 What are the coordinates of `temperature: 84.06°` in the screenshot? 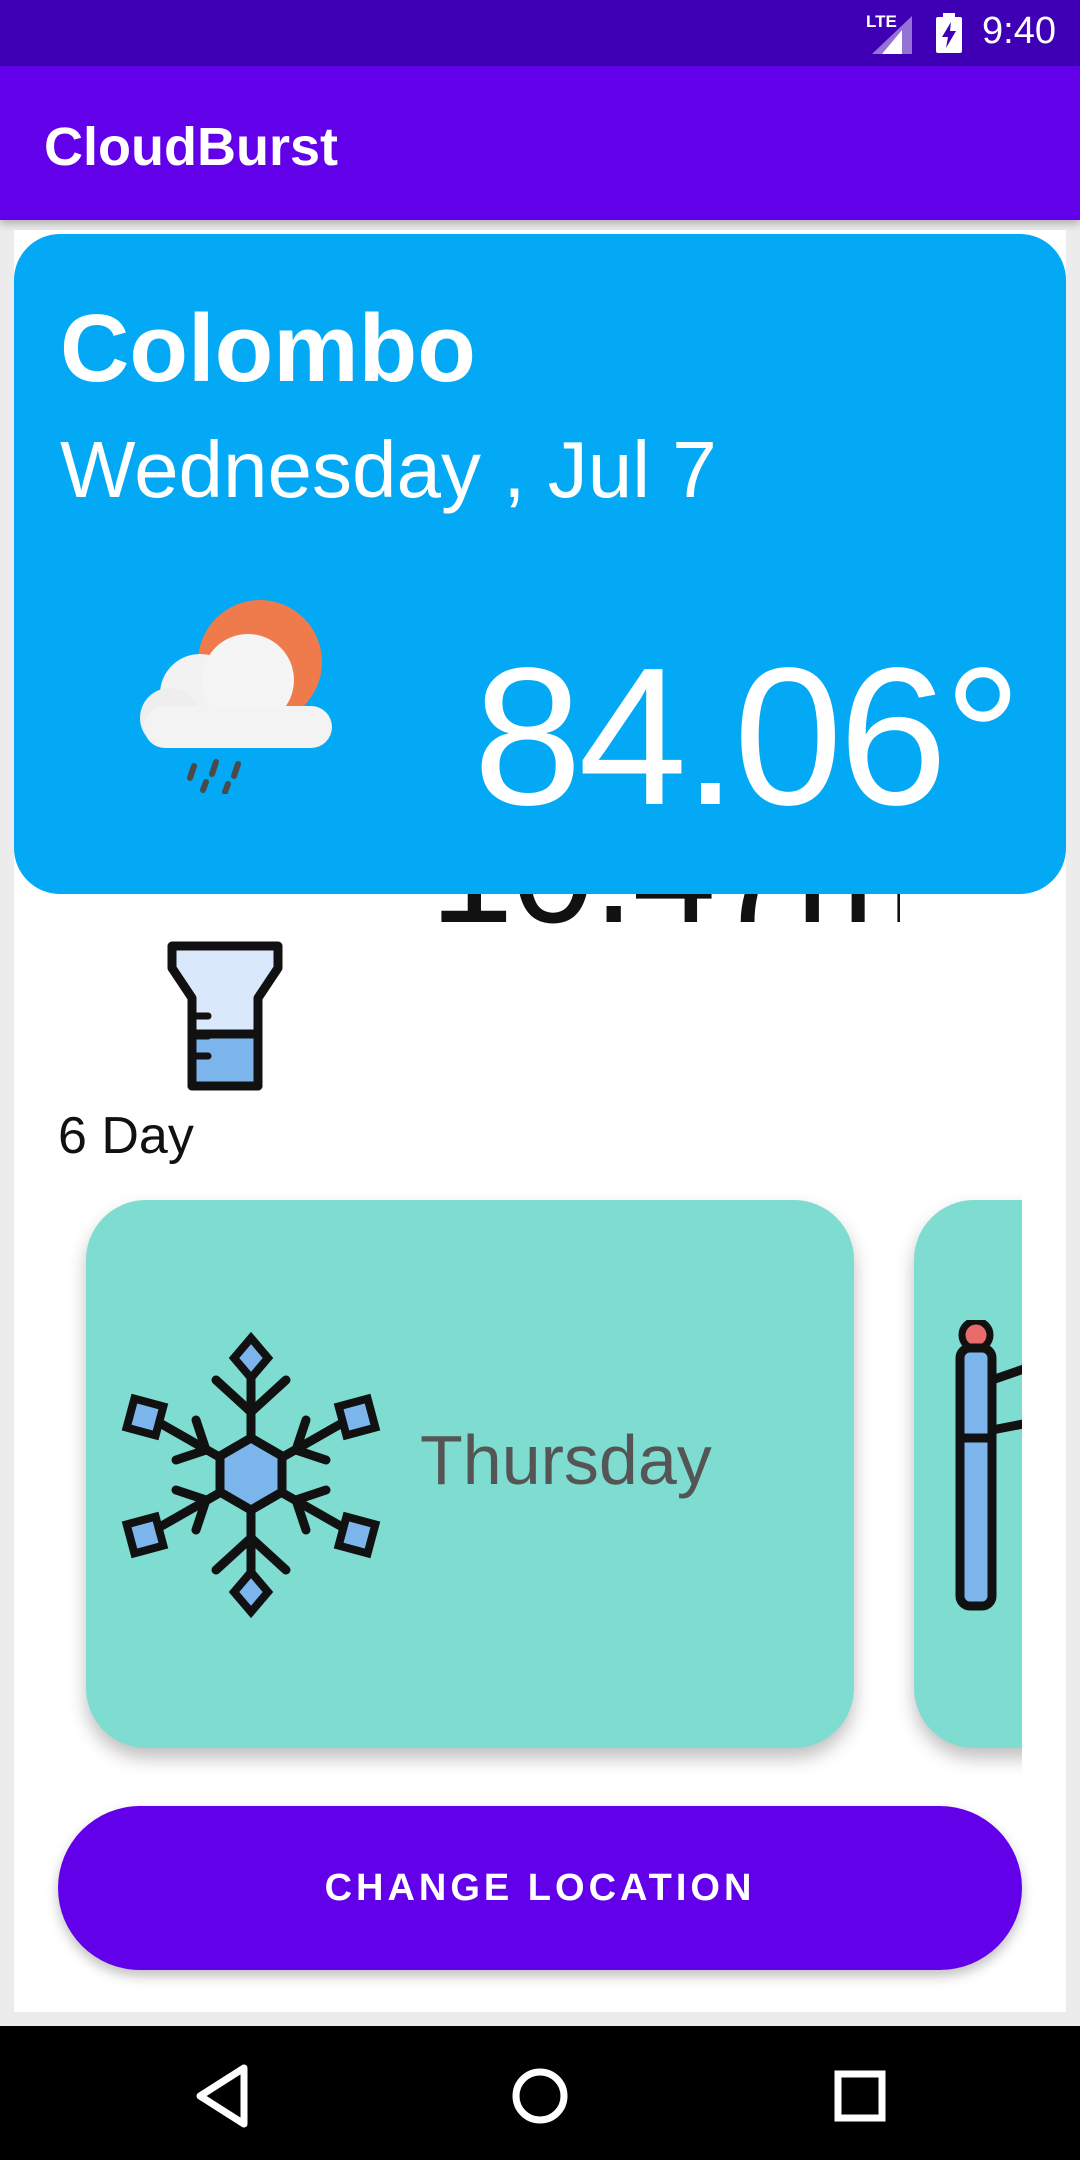 It's located at (747, 736).